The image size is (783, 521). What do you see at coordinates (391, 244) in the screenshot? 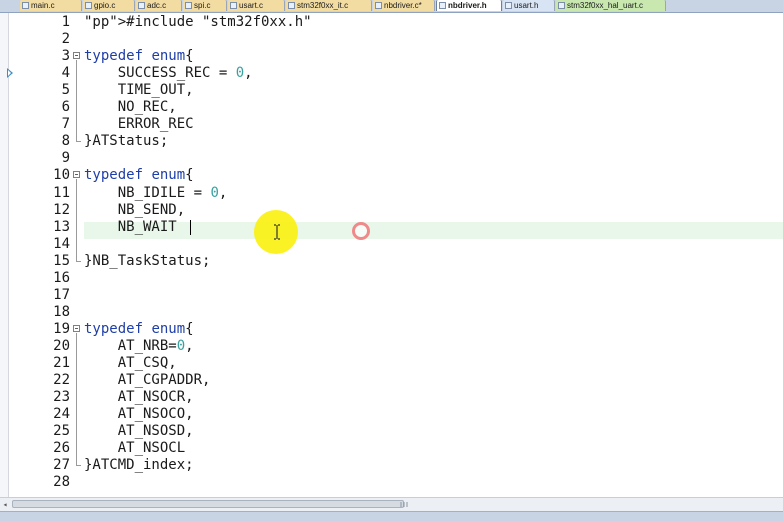
I see `code-line: 14` at bounding box center [391, 244].